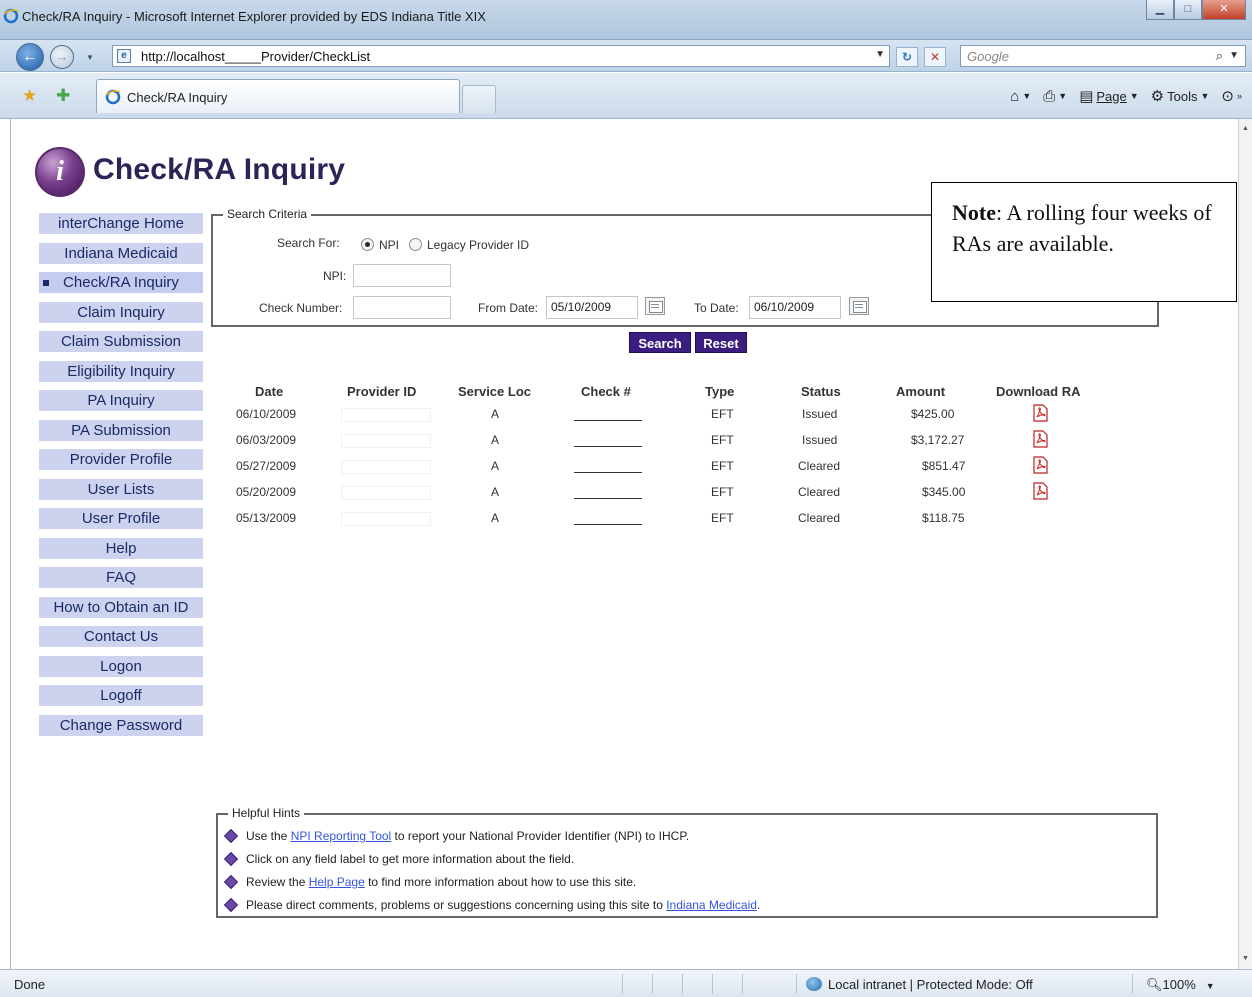 This screenshot has height=997, width=1252. Describe the element at coordinates (494, 391) in the screenshot. I see `column-header-service-loc: Service Loc` at that location.